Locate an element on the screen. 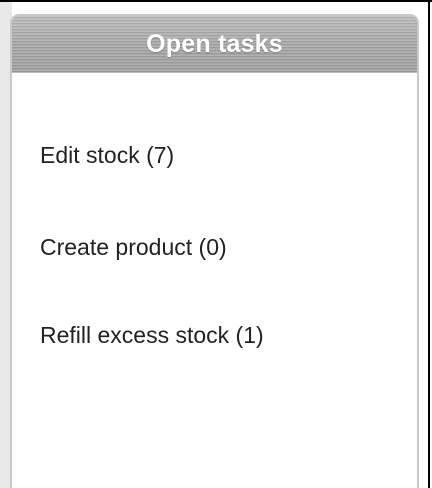  panel-title: Open tasks is located at coordinates (214, 43).